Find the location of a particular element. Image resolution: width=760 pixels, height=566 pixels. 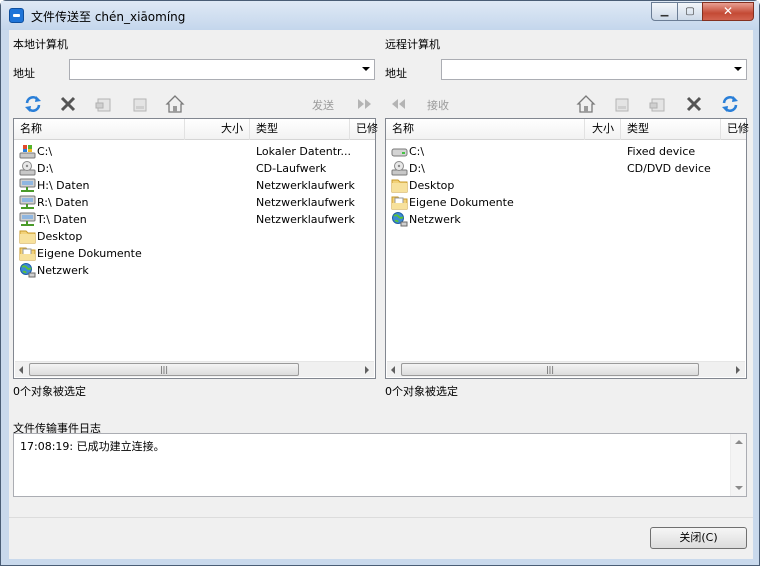

local-list-row: R:\ Daten Netzwerklaufwerk is located at coordinates (194, 202).